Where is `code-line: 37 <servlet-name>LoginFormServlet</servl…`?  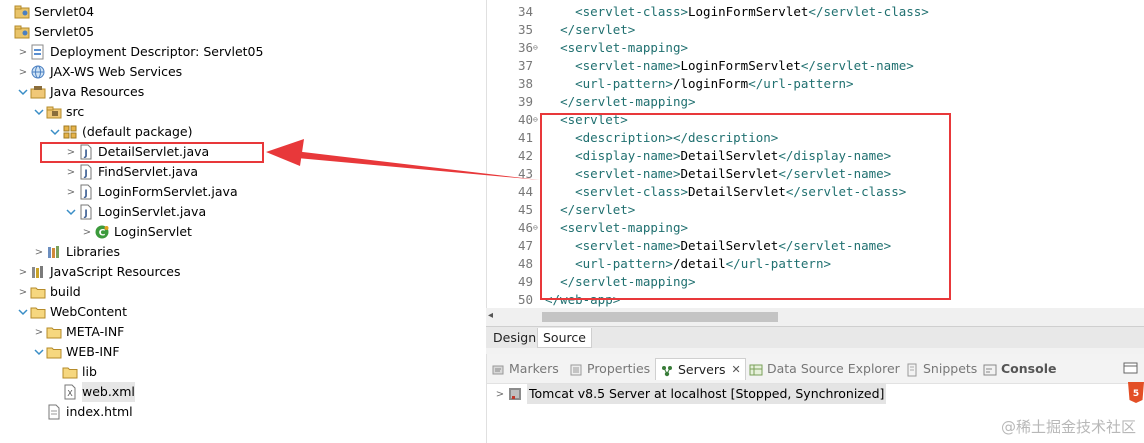
code-line: 37 <servlet-name>LoginFormServlet</servl… is located at coordinates (815, 66).